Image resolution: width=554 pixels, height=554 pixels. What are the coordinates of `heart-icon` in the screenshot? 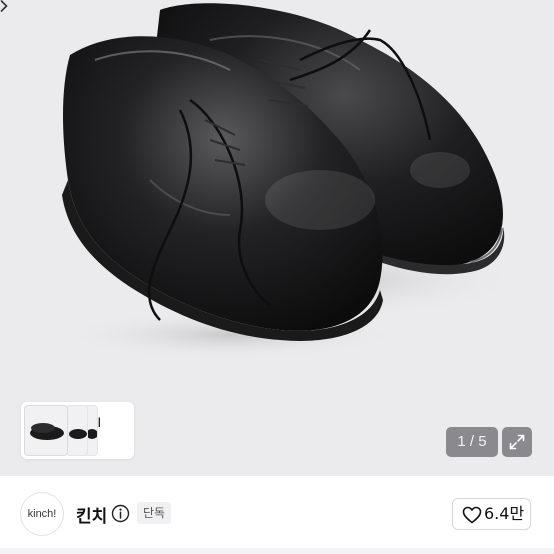 It's located at (472, 515).